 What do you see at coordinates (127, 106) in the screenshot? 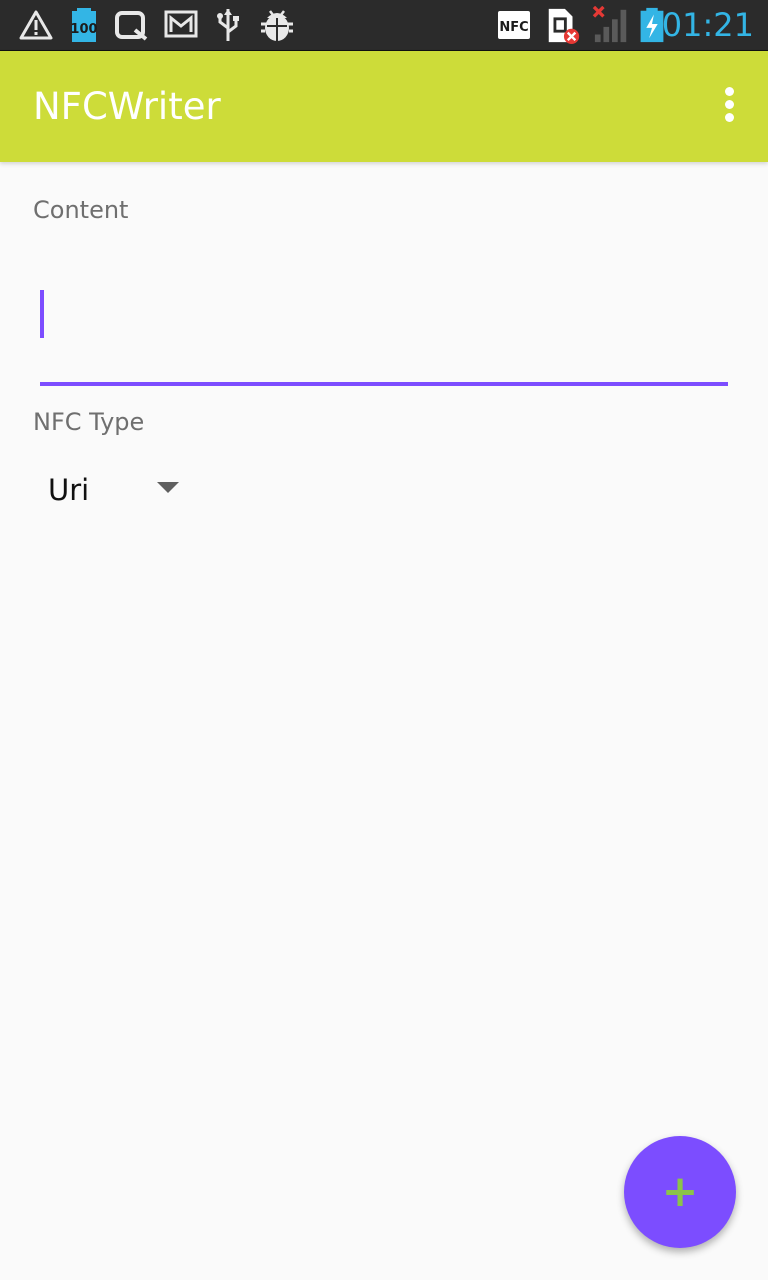
I see `app-title: NFCWriter` at bounding box center [127, 106].